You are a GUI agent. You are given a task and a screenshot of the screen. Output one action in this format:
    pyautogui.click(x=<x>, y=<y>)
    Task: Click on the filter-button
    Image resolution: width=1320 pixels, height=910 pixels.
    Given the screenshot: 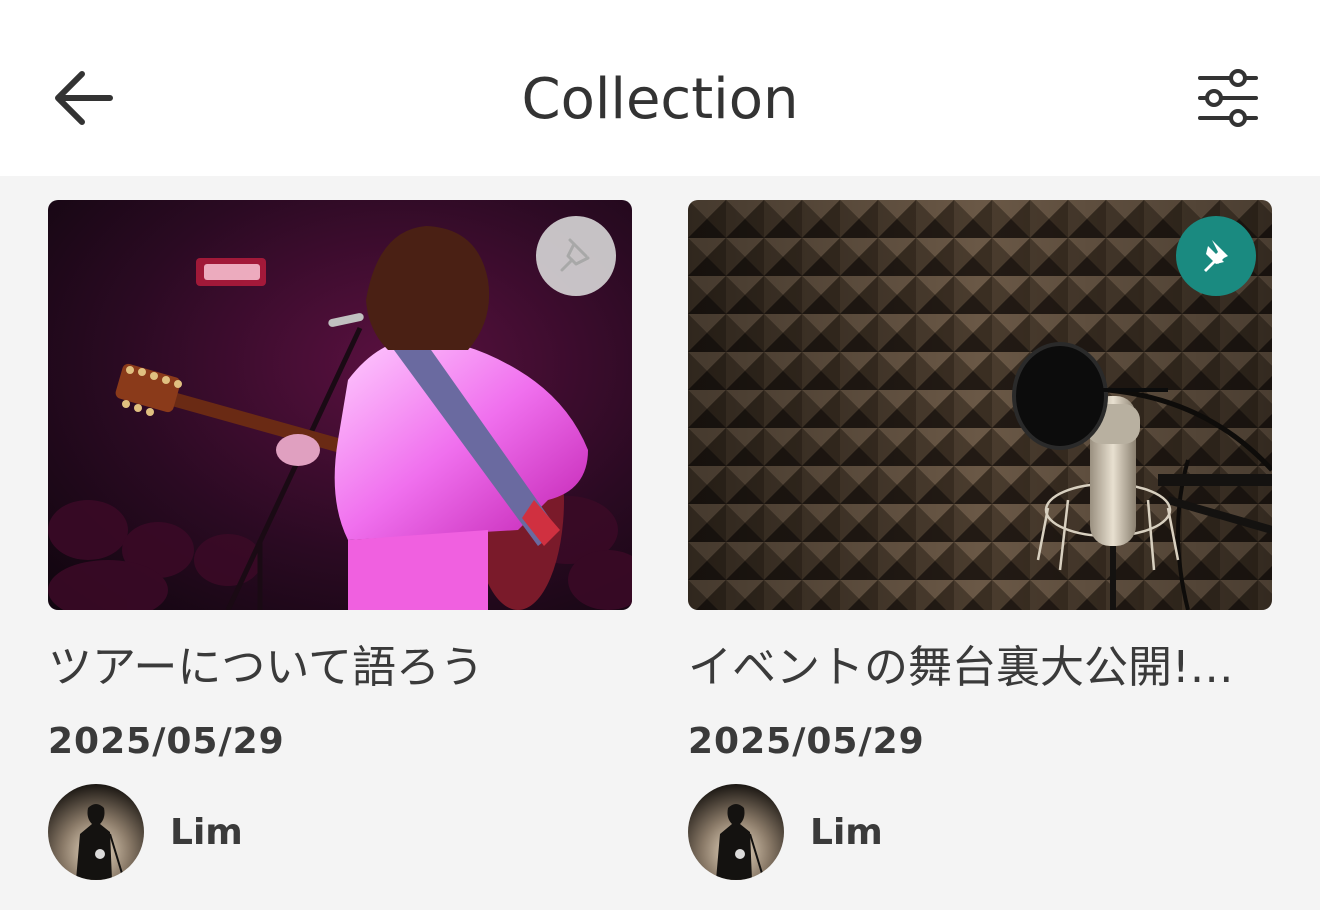 What is the action you would take?
    pyautogui.click(x=1228, y=98)
    